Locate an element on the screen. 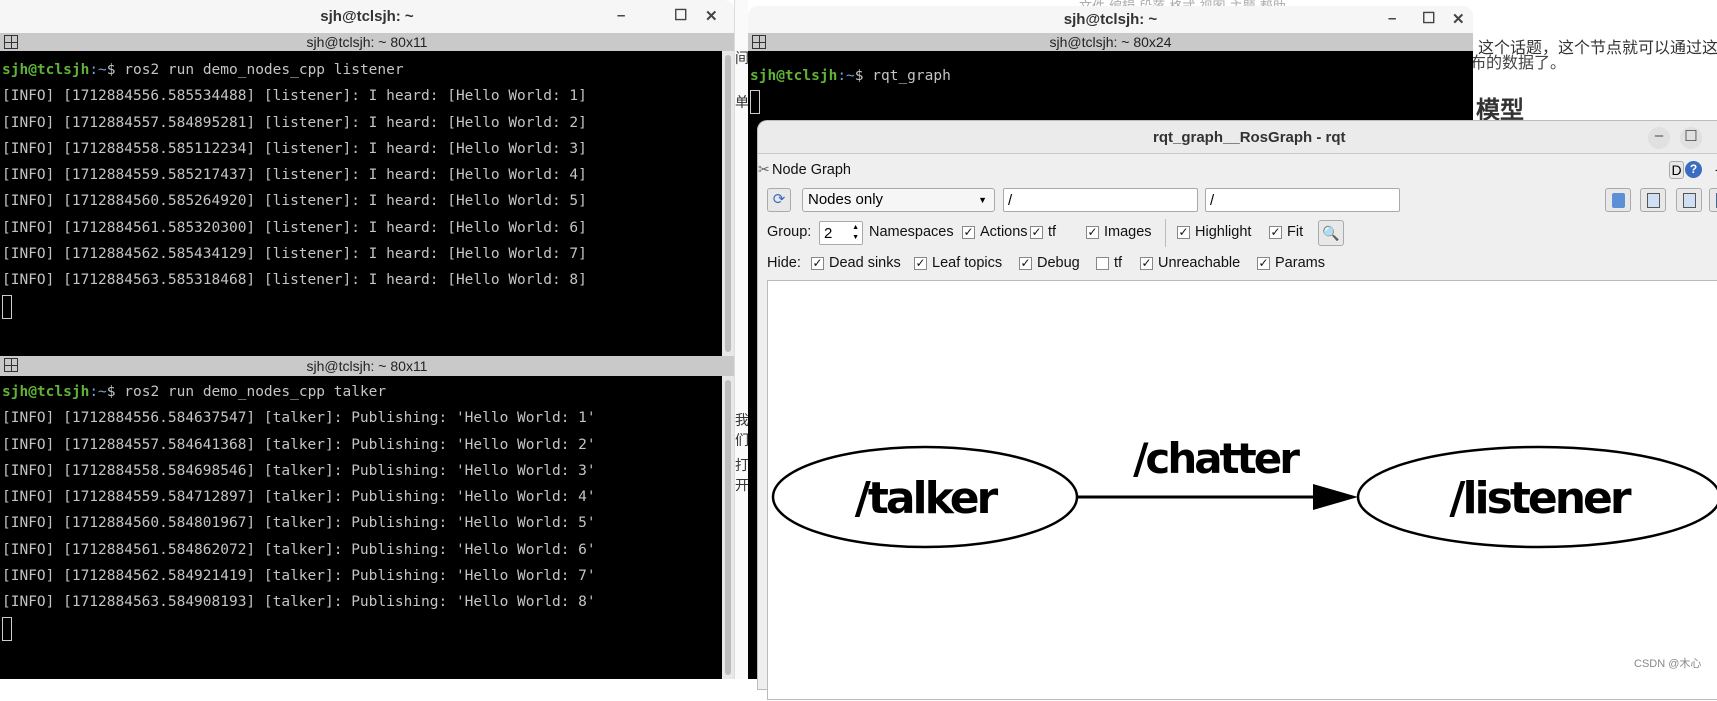  help-icon: ? is located at coordinates (1693, 169).